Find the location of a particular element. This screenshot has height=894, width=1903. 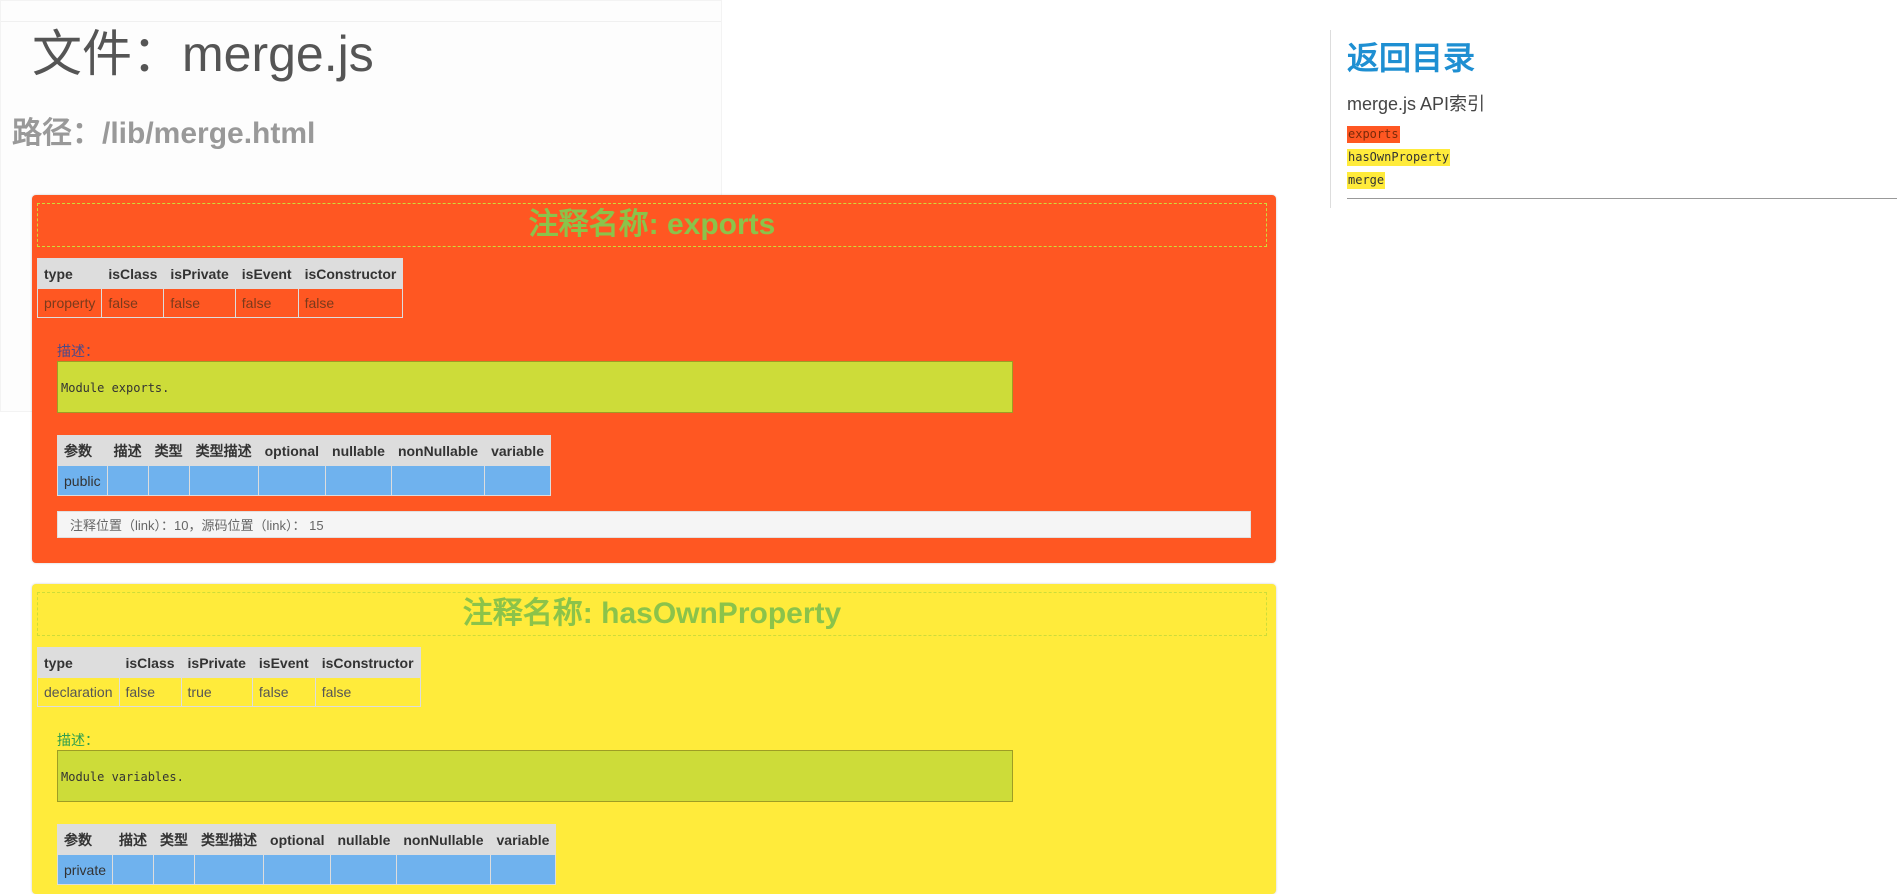

table-row: declaration false true false false is located at coordinates (229, 692).